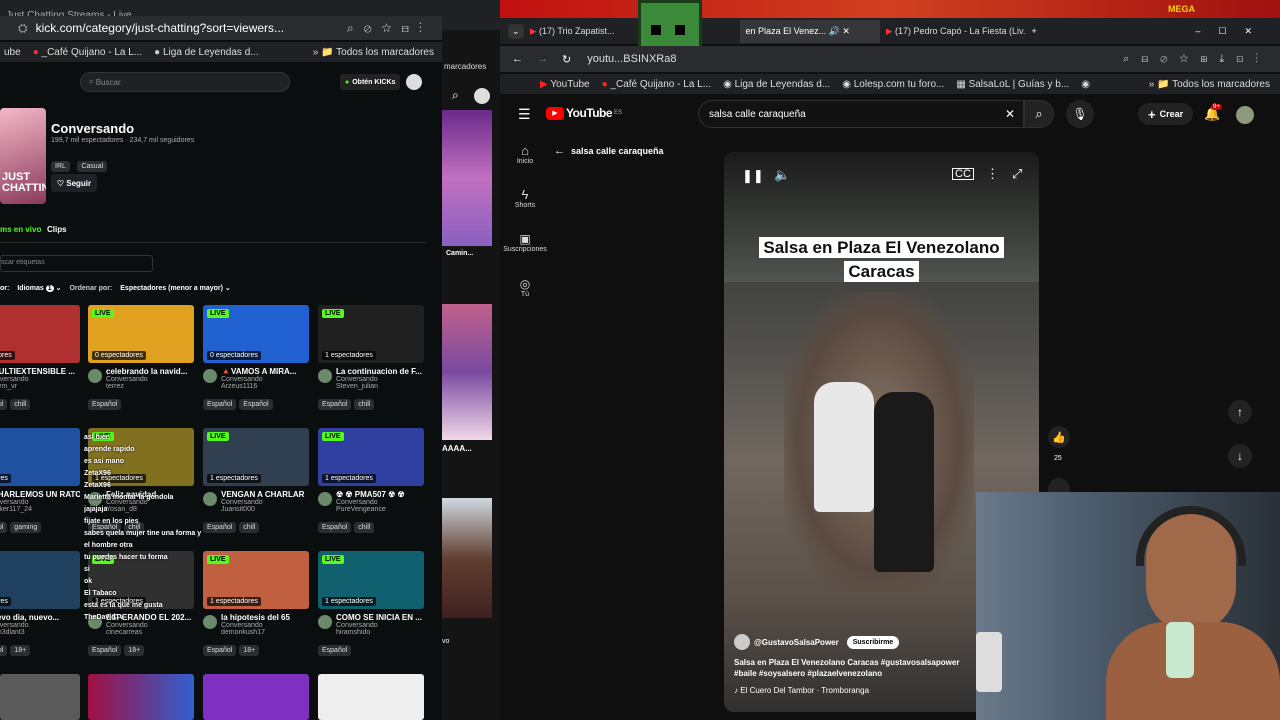 This screenshot has width=1280, height=720. I want to click on tag: Casual, so click(92, 166).